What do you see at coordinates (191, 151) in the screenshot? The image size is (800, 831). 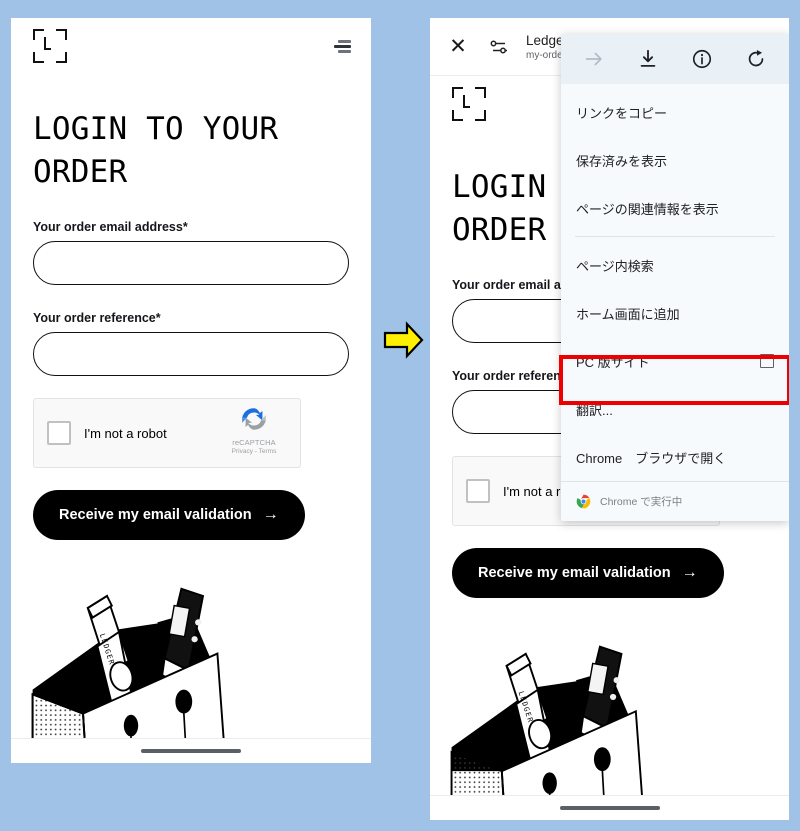 I see `page-title: LOGIN TO YOUR ORDER` at bounding box center [191, 151].